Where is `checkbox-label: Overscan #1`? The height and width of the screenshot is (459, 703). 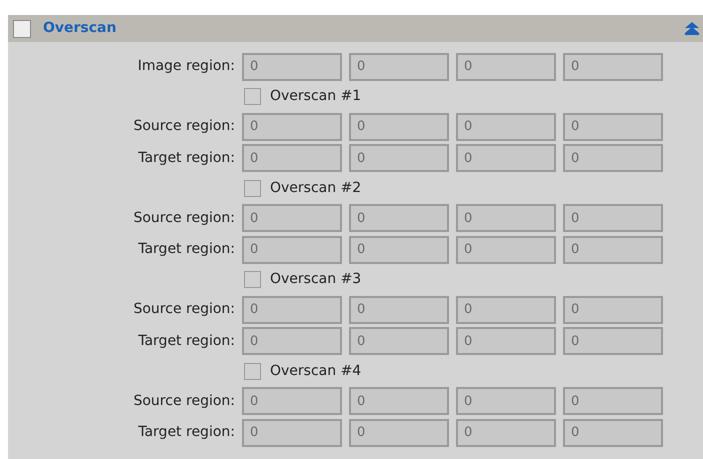 checkbox-label: Overscan #1 is located at coordinates (316, 96).